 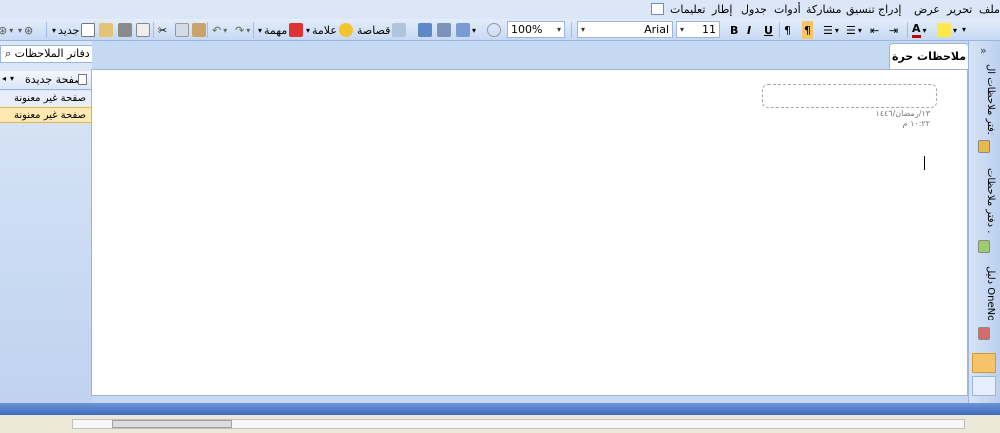 What do you see at coordinates (106, 30) in the screenshot?
I see `email-button` at bounding box center [106, 30].